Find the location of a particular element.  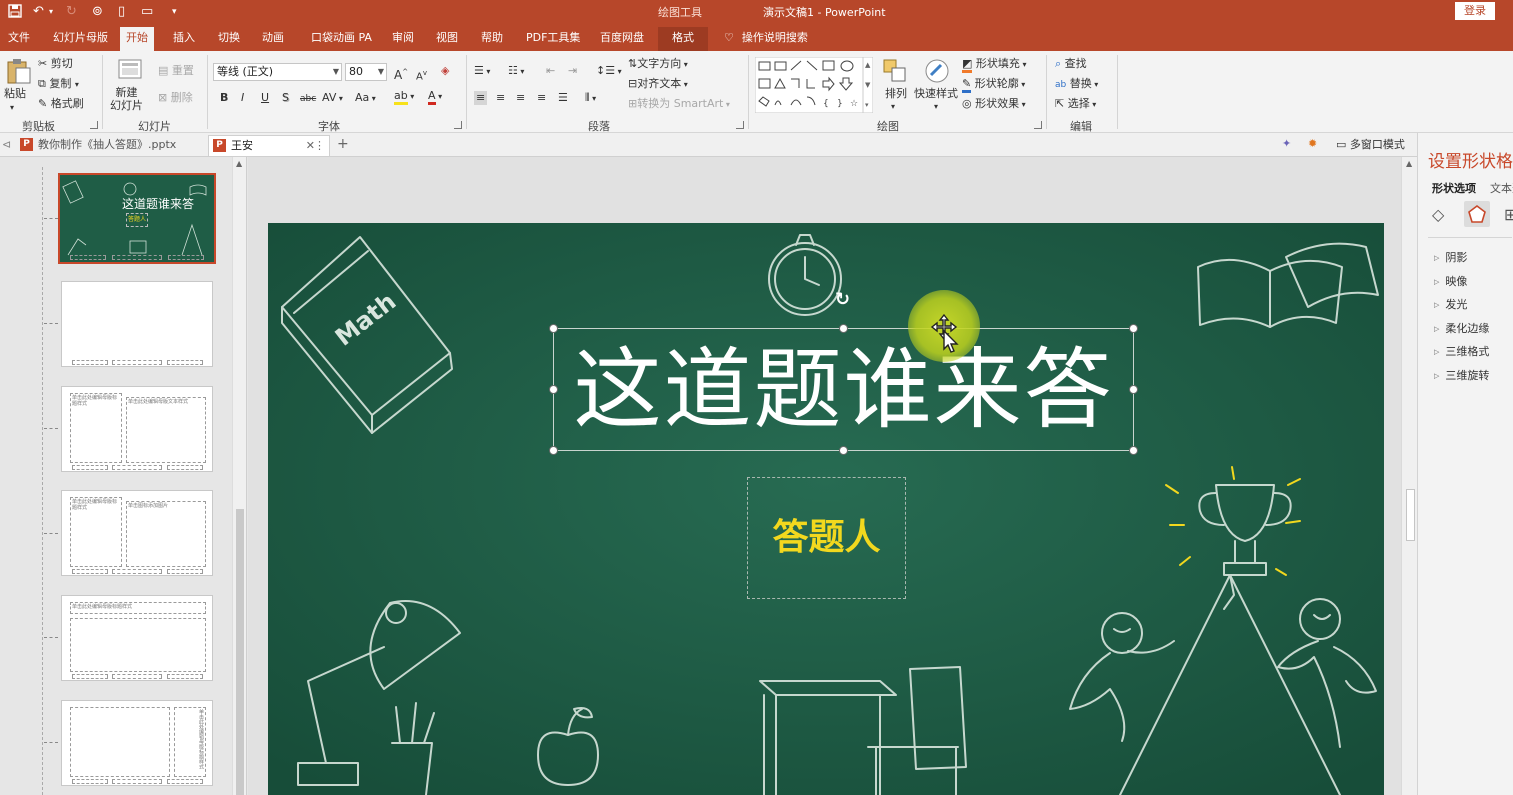

glow-property: 发光 is located at coordinates (1450, 304).